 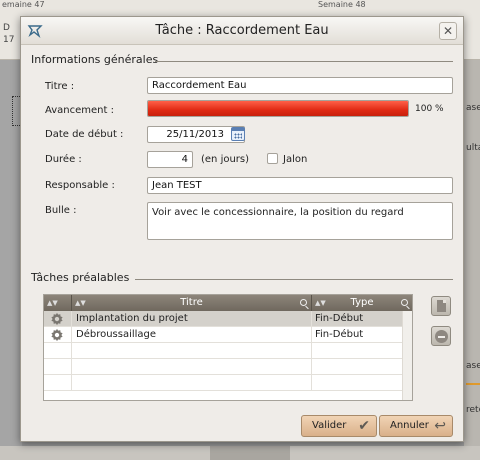 I want to click on responsable-field: Jean TEST, so click(x=300, y=185).